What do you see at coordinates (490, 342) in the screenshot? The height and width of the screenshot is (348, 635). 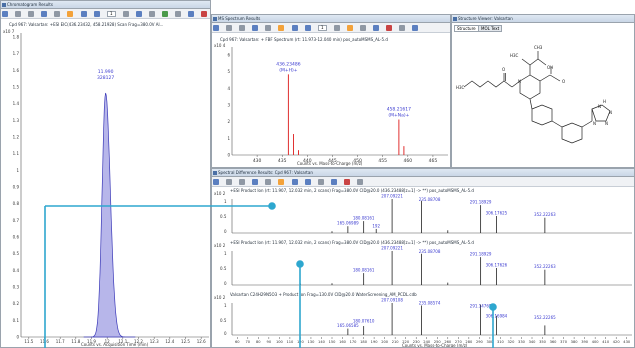 I see `spectral-x-tick: 300` at bounding box center [490, 342].